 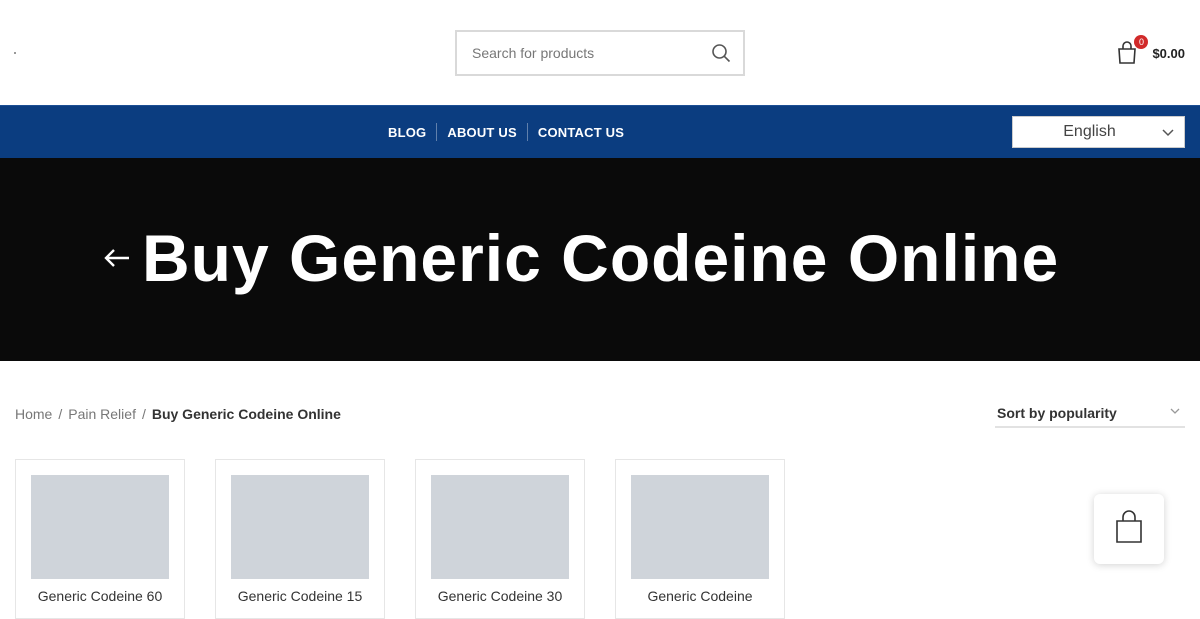 I want to click on shopping-bag-icon, so click(x=1129, y=529).